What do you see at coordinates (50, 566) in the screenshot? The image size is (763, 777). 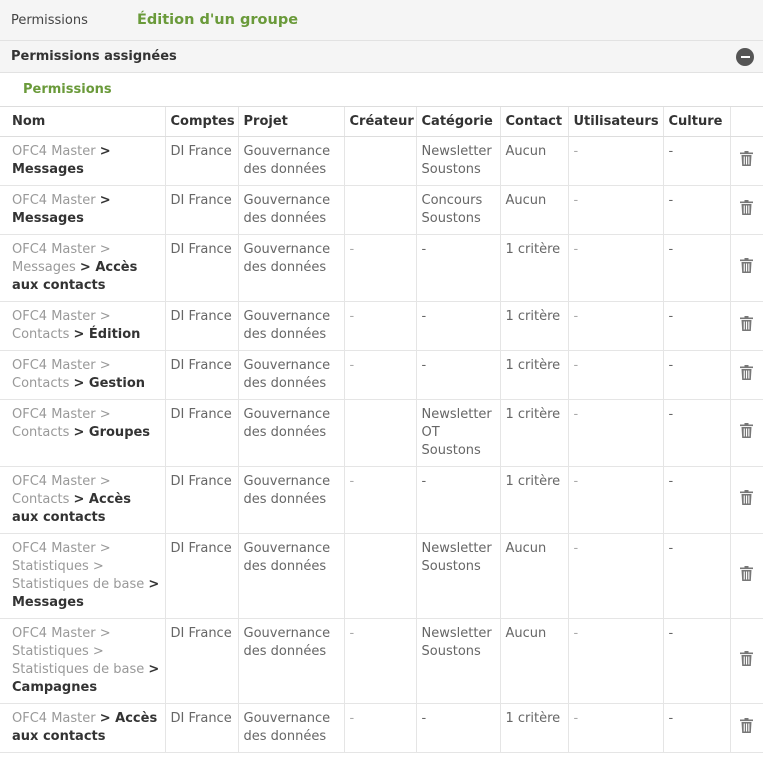 I see `permission-path-segment: Statistiques` at bounding box center [50, 566].